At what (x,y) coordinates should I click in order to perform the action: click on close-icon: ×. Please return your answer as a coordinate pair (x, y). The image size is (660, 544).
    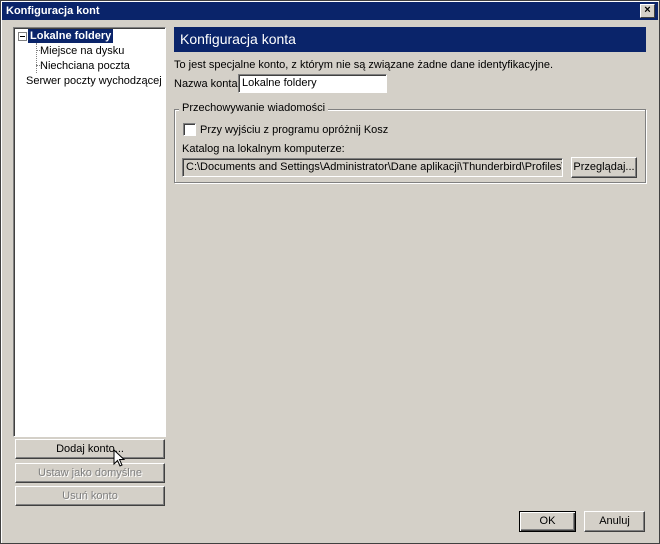
    Looking at the image, I should click on (647, 11).